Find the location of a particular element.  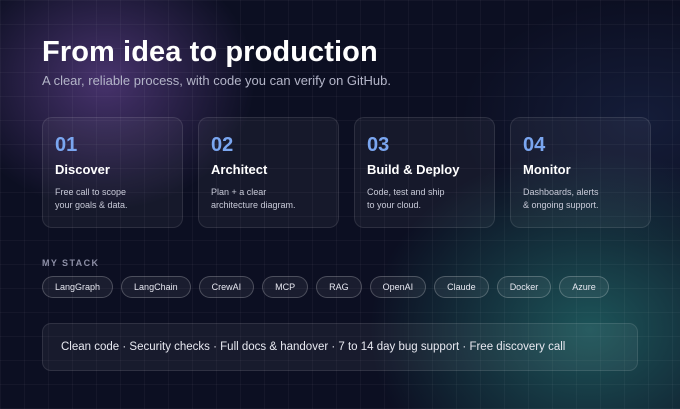

step-title: Architect is located at coordinates (239, 169).